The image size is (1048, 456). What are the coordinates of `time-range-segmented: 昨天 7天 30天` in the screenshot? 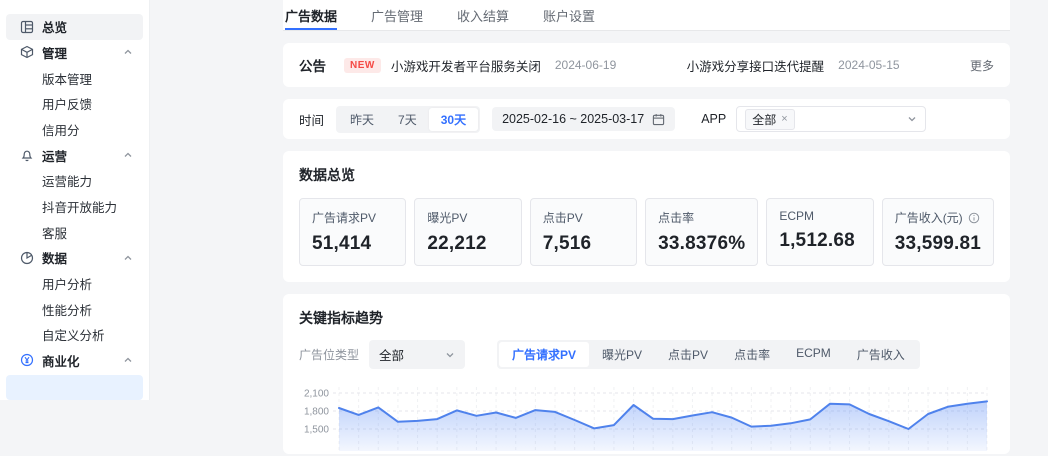 It's located at (408, 119).